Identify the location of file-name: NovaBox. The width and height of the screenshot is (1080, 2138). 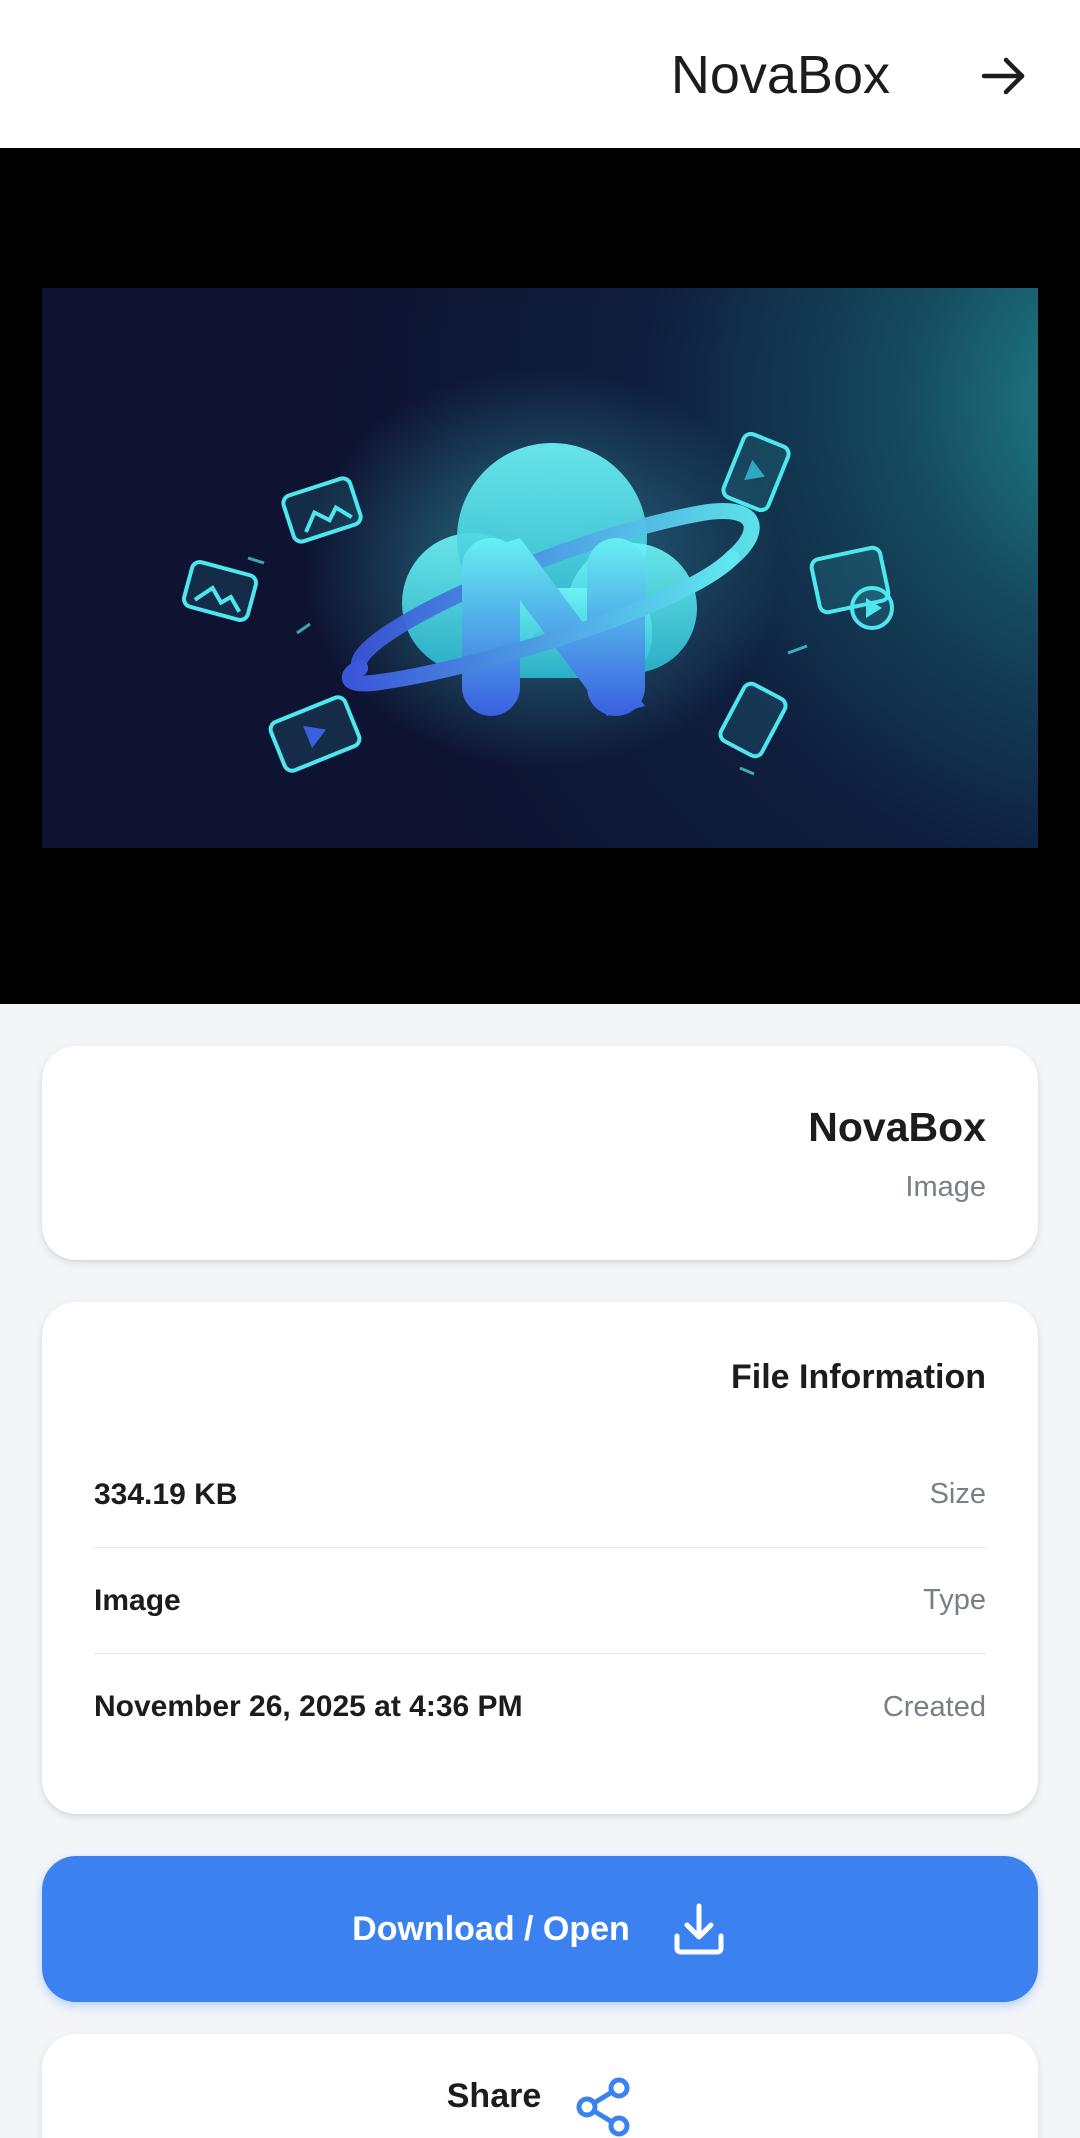
(897, 1127).